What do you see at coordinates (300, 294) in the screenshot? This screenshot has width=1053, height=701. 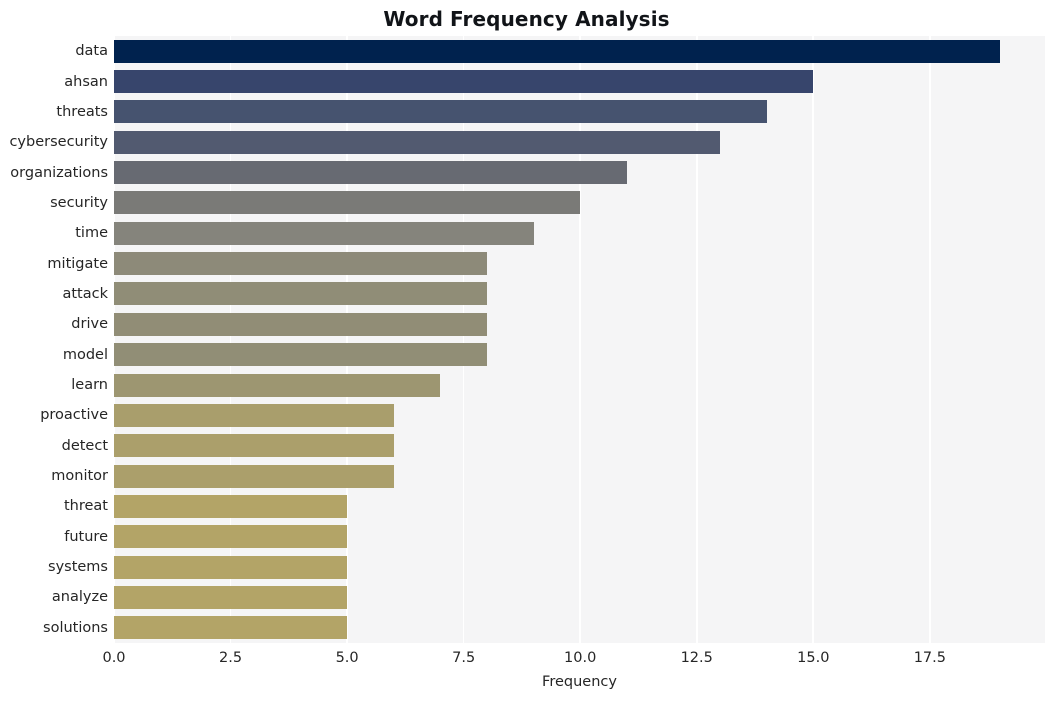 I see `bar-attack` at bounding box center [300, 294].